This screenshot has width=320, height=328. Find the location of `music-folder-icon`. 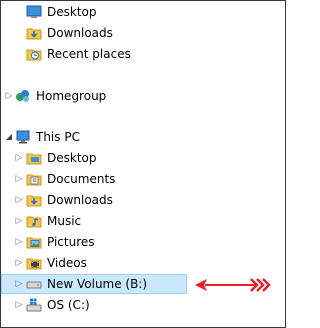

music-folder-icon is located at coordinates (34, 221).